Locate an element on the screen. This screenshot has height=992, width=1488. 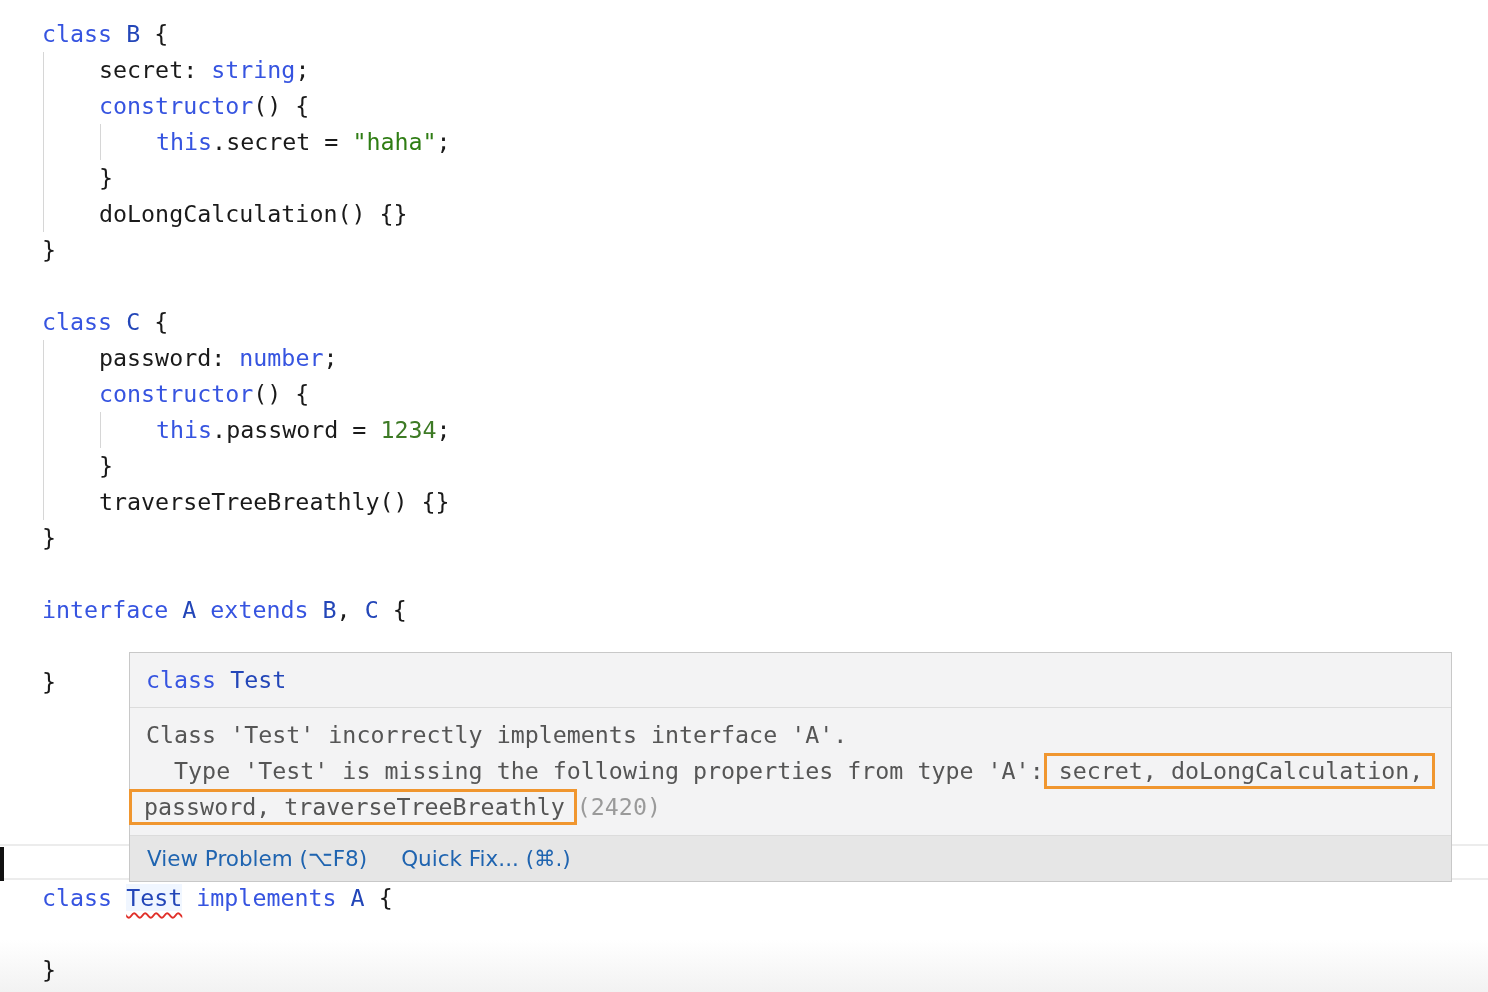
text-cursor is located at coordinates (2, 863).